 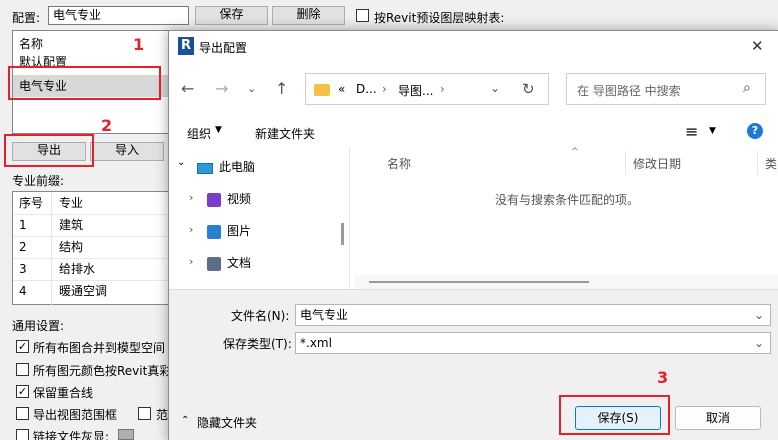 I want to click on picture-folder-icon, so click(x=214, y=232).